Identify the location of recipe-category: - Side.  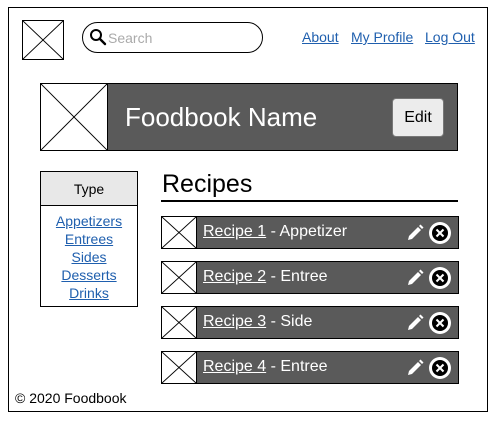
(289, 321).